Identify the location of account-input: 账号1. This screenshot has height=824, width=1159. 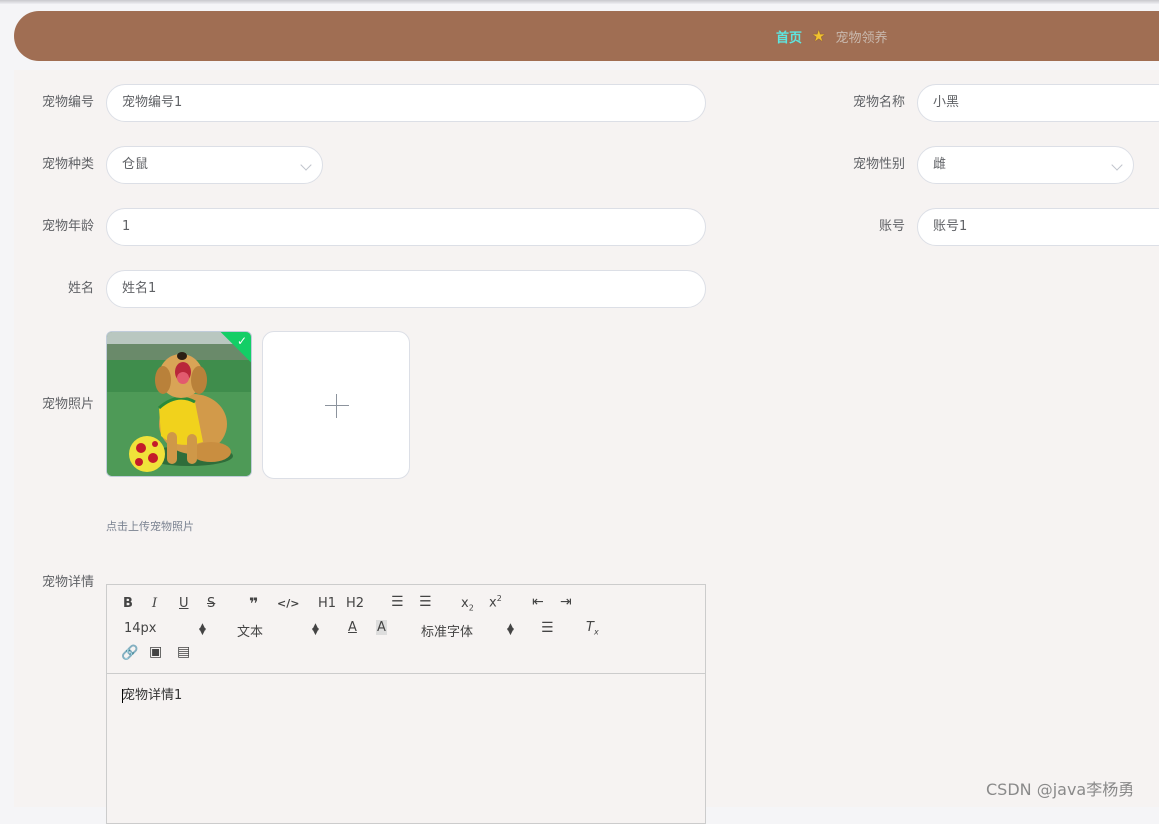
(1038, 227).